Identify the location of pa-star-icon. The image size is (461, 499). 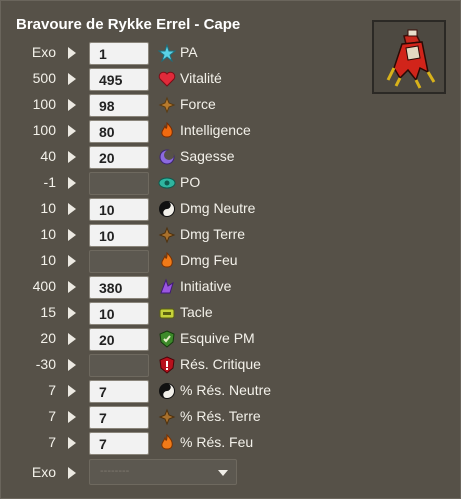
(167, 53).